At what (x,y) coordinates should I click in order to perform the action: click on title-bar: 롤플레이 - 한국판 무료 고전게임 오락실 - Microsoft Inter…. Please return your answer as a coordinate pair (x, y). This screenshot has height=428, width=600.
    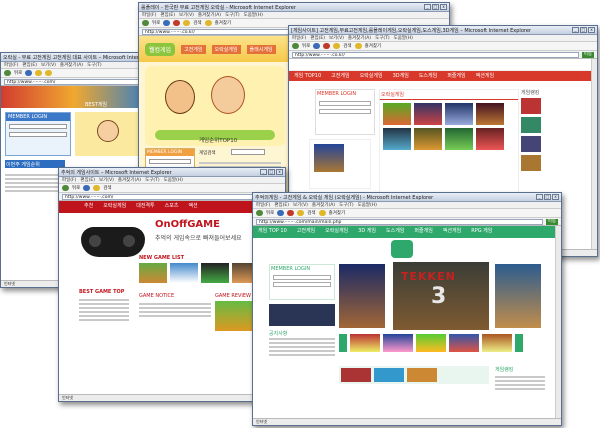
    Looking at the image, I should click on (294, 7).